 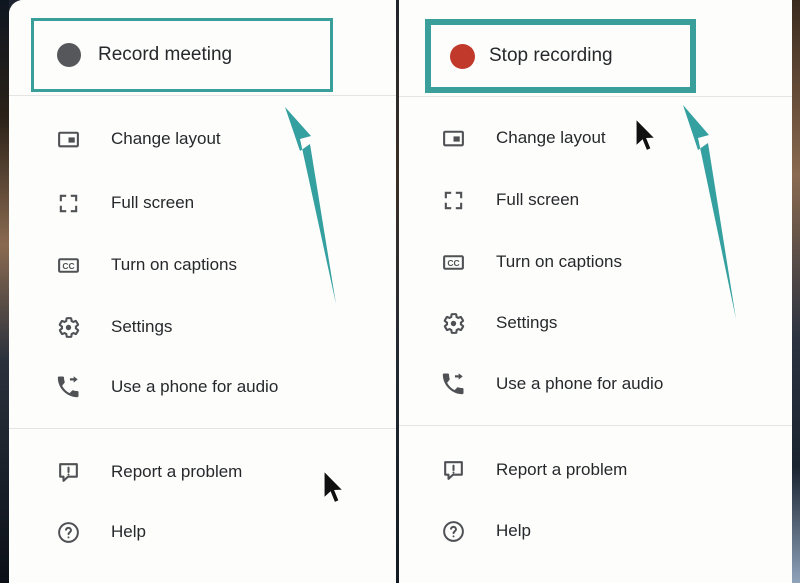 I want to click on menu-item-record-meeting: Record meeting, so click(x=182, y=55).